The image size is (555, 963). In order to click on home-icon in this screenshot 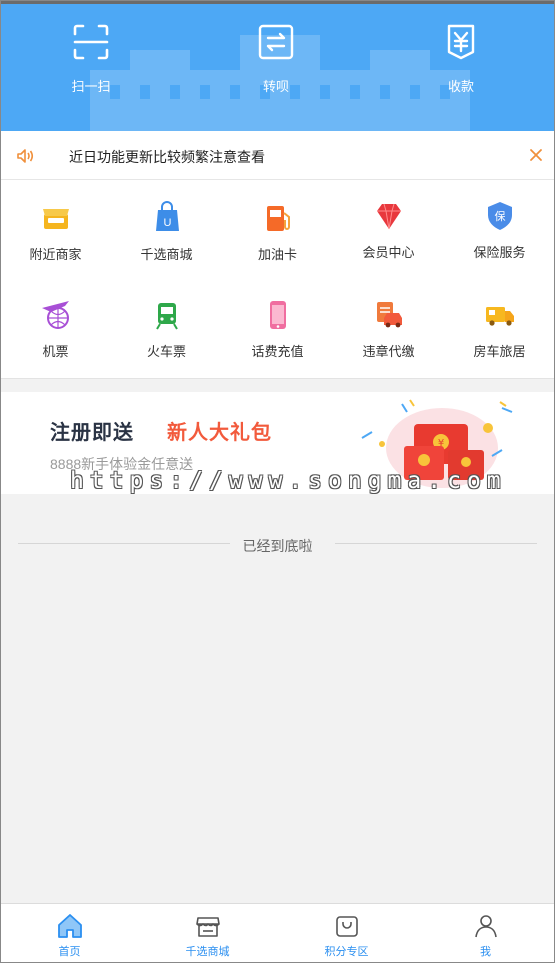, I will do `click(69, 926)`.